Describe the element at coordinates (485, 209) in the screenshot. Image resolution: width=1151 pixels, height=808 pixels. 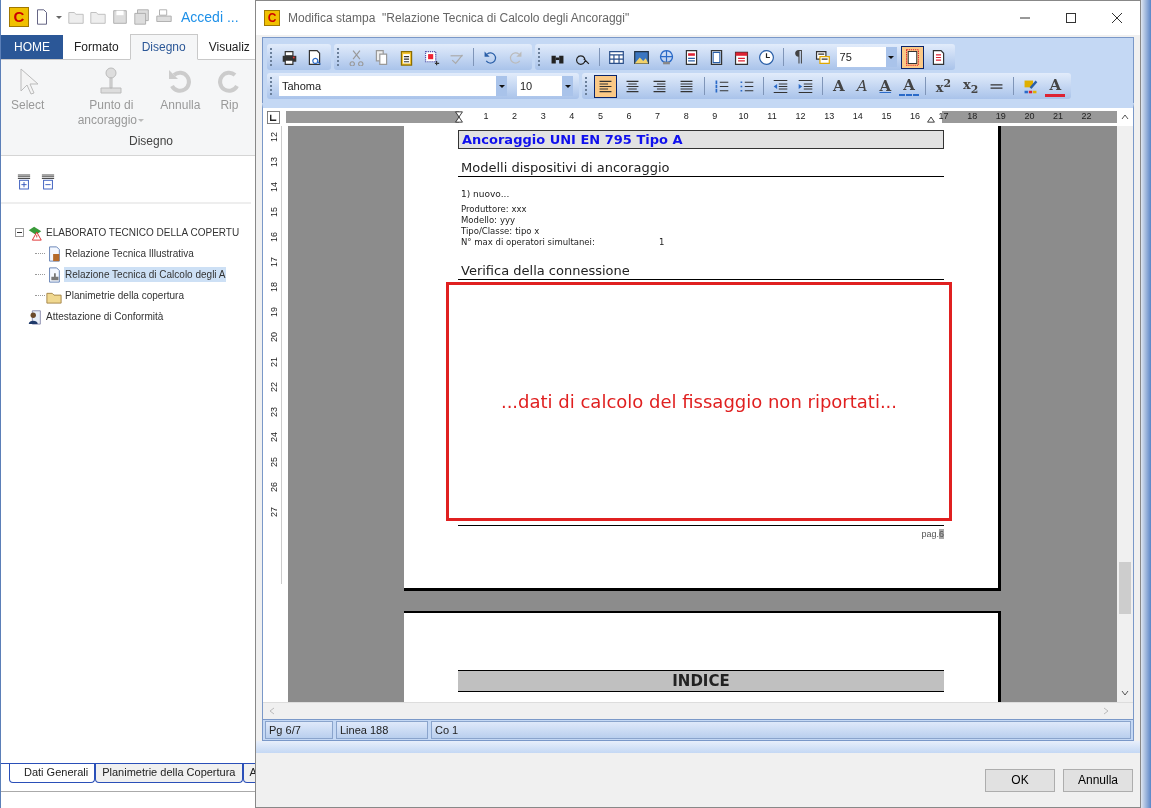
I see `field-label: Produttore:` at that location.